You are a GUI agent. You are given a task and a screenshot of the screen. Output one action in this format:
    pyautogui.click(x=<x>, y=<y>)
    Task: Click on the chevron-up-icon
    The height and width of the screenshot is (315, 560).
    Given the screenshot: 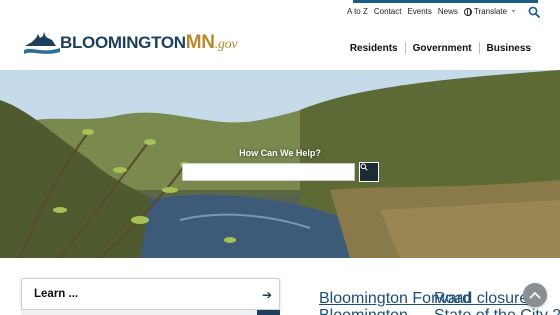 What is the action you would take?
    pyautogui.click(x=535, y=295)
    